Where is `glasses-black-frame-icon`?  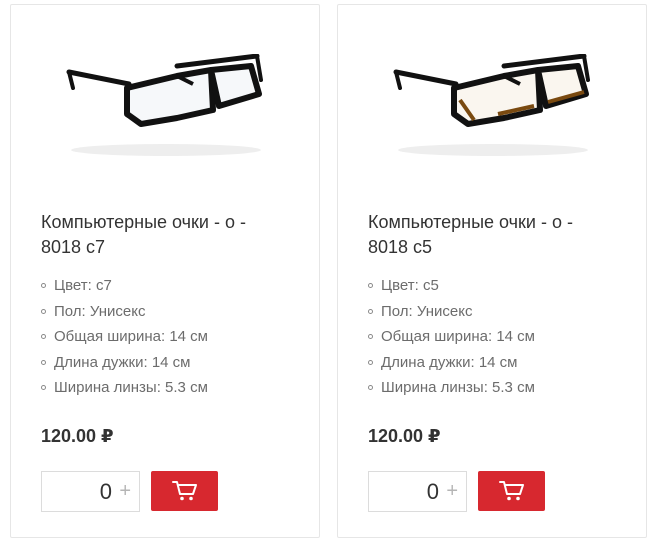
glasses-black-frame-icon is located at coordinates (164, 105).